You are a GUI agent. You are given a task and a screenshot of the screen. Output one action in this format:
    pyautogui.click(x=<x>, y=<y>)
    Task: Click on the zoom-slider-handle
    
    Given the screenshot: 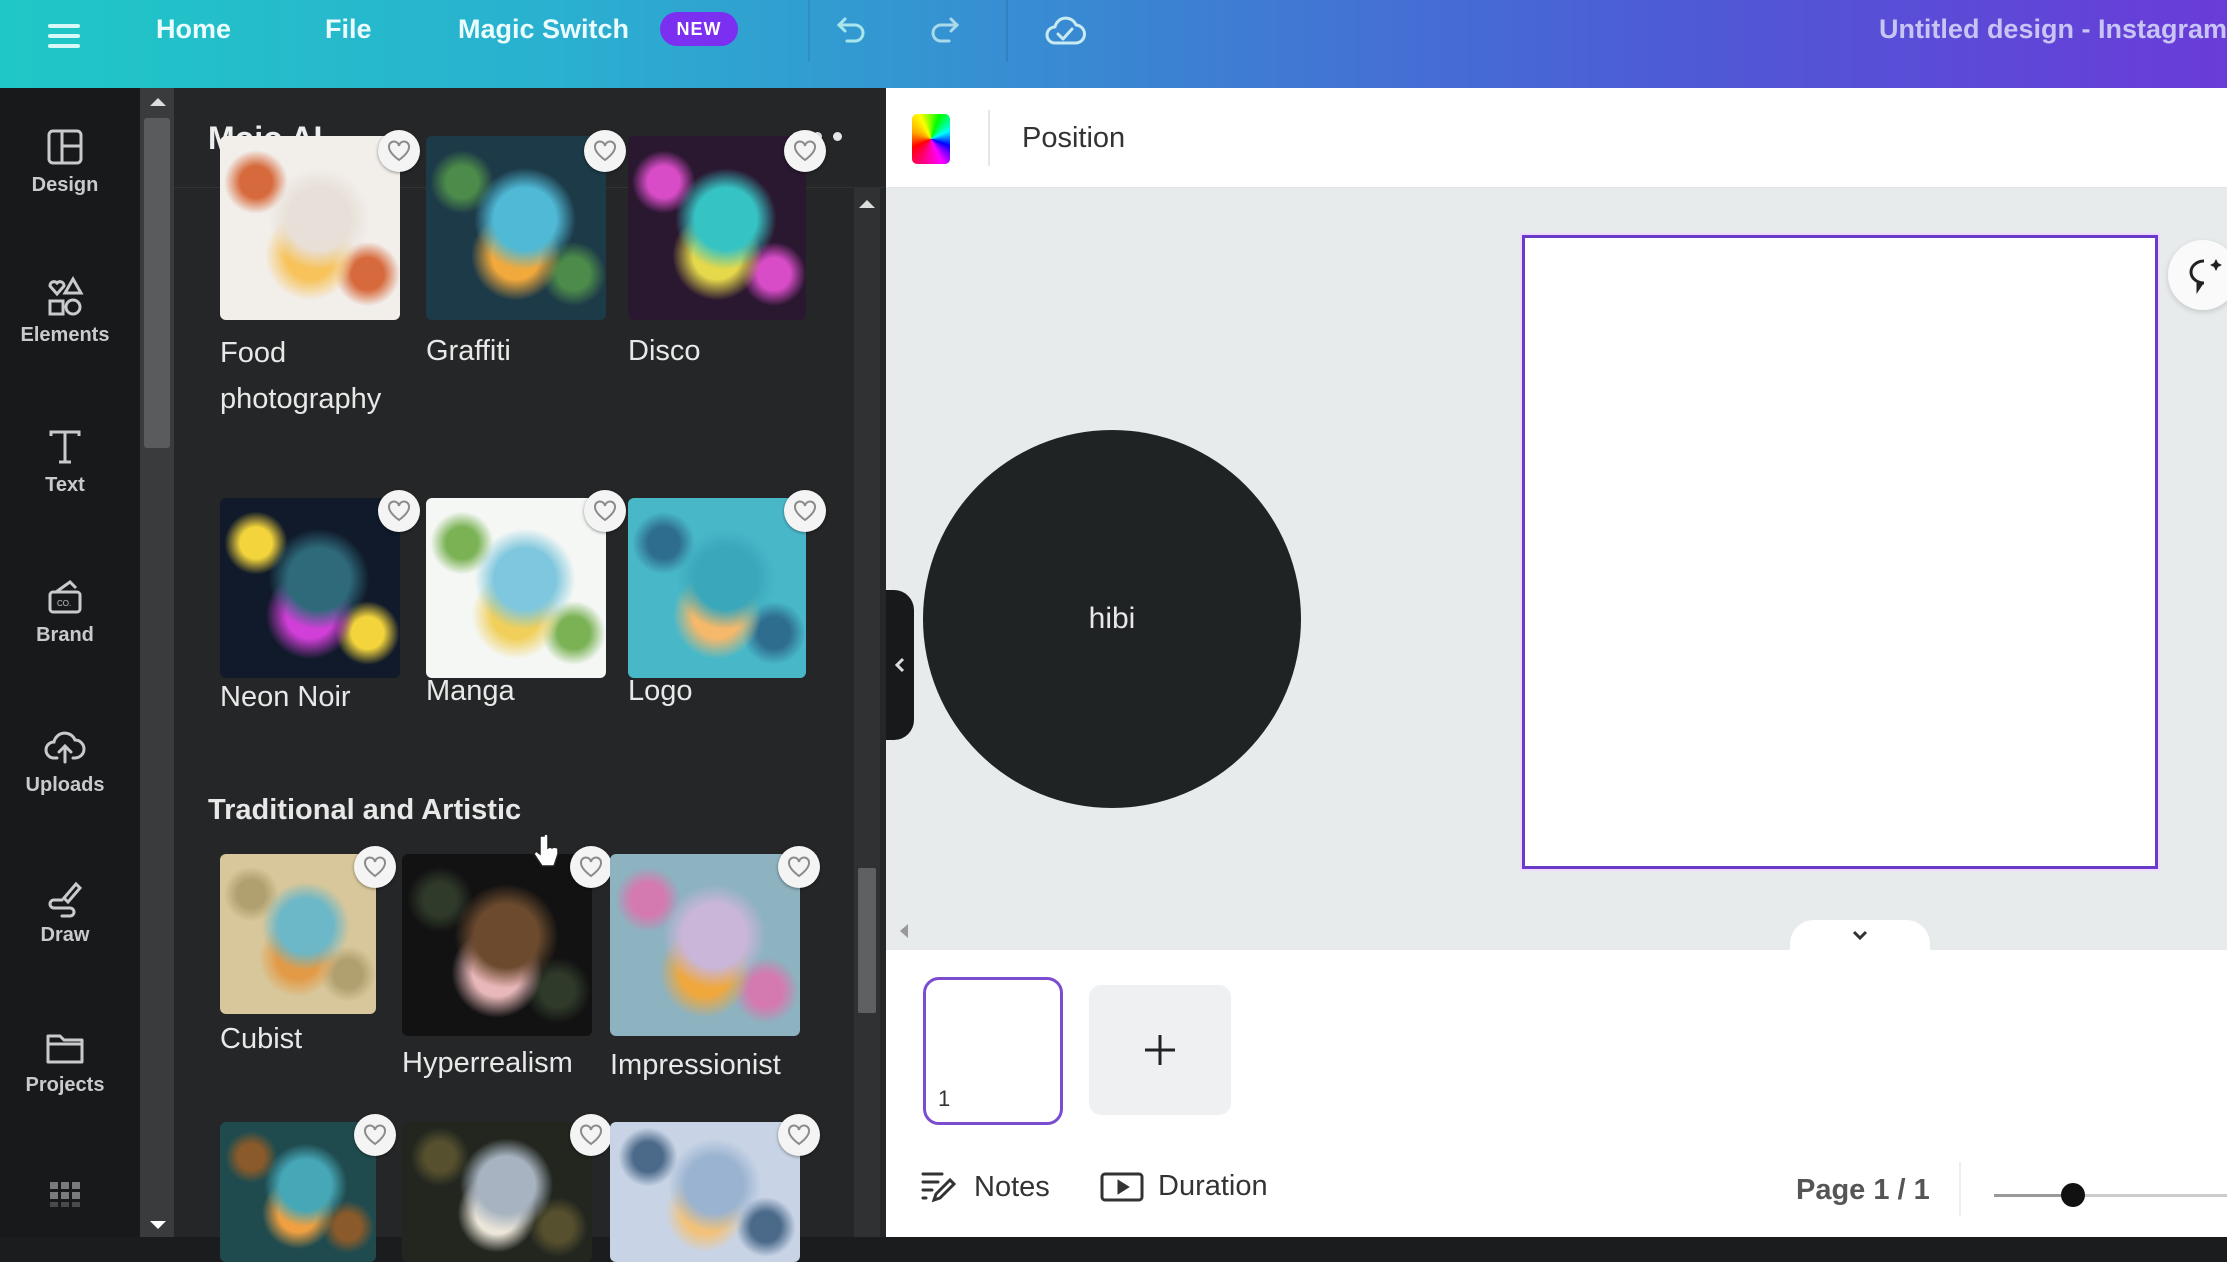 What is the action you would take?
    pyautogui.click(x=2073, y=1195)
    